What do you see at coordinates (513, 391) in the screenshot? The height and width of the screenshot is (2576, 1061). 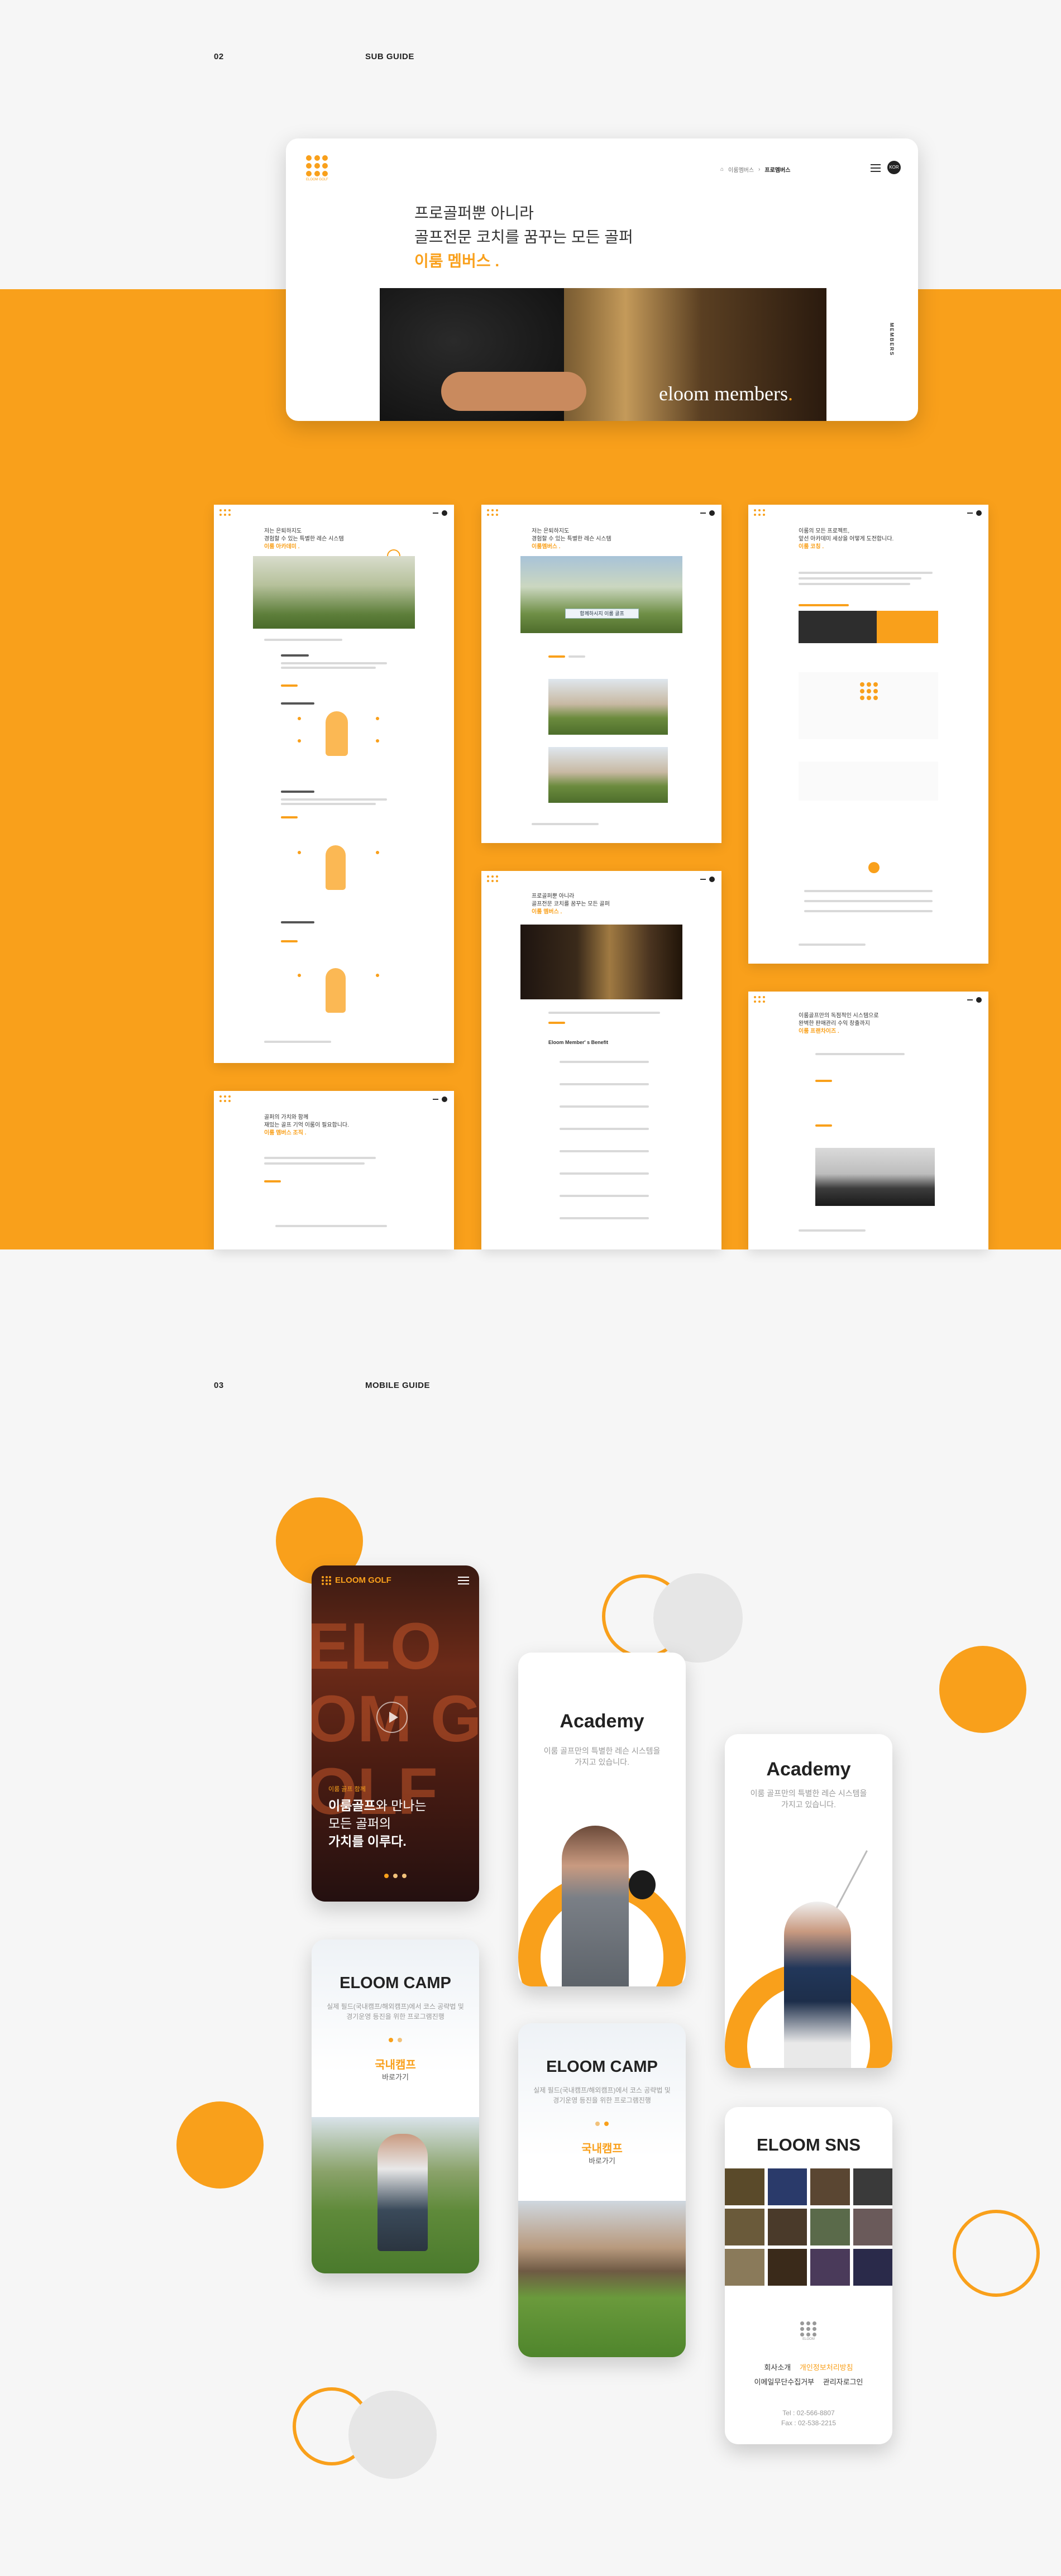 I see `golfer-arms` at bounding box center [513, 391].